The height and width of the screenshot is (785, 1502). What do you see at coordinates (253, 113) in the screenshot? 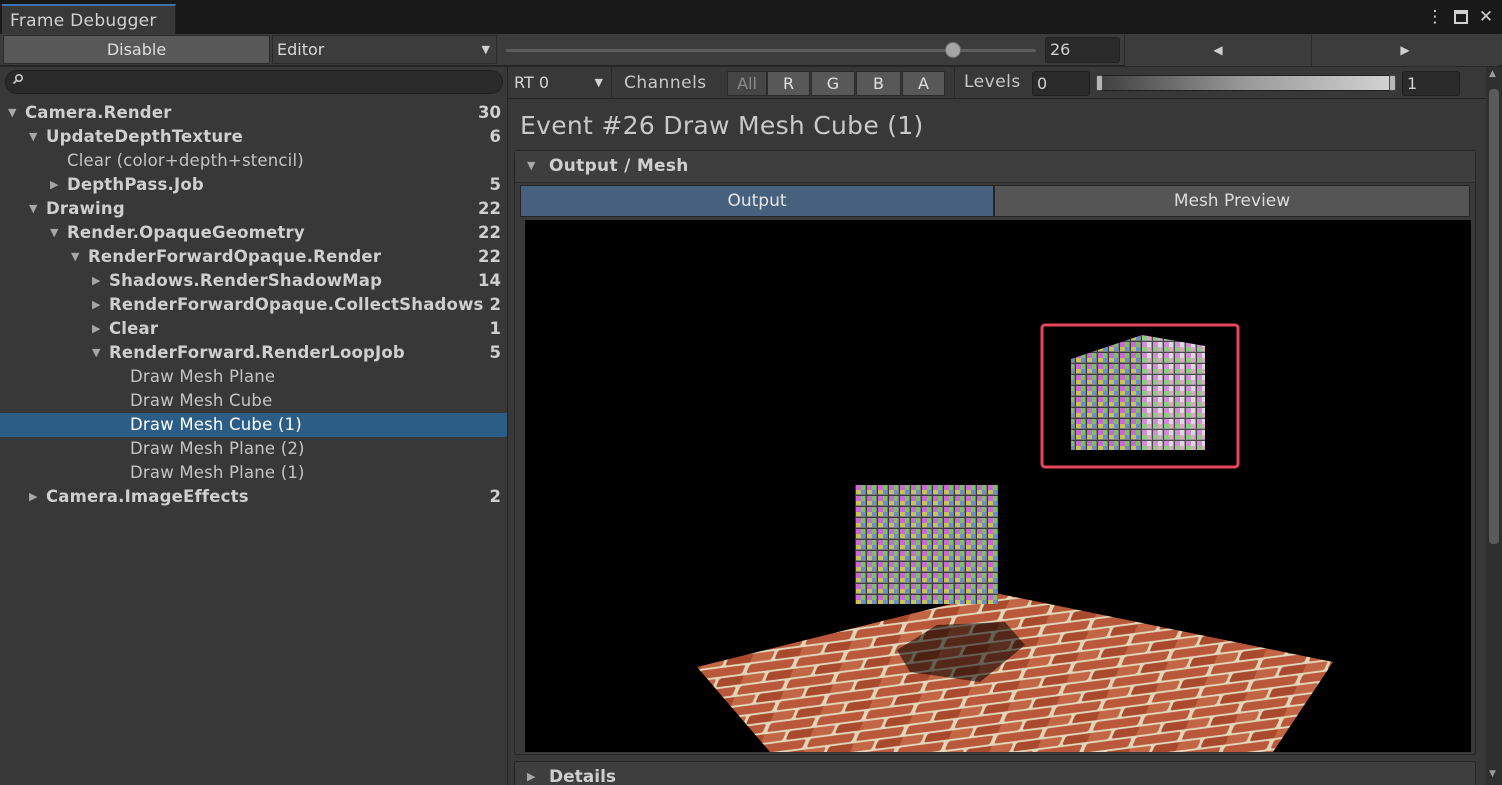
I see `tree-row: ▼ Camera.Render 30` at bounding box center [253, 113].